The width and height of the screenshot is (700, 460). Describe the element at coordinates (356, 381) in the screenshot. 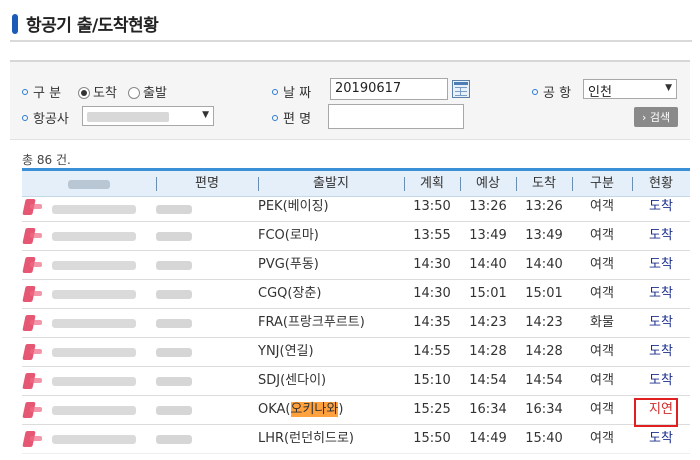

I see `table-row: SDJ(센다이) 15:10 14:54 14:54 여객 도착` at that location.